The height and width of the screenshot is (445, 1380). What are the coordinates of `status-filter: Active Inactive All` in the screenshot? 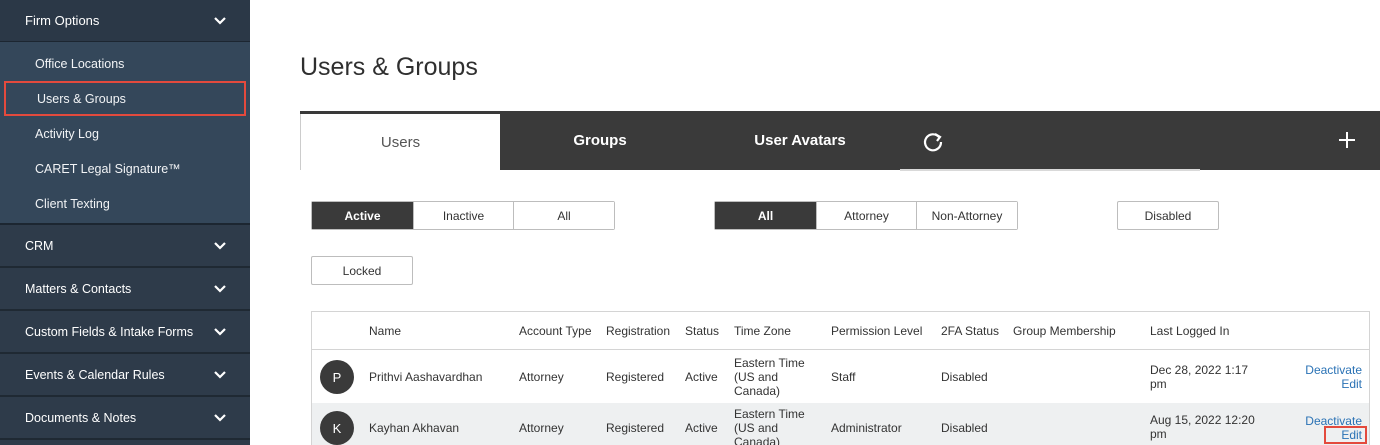 It's located at (463, 215).